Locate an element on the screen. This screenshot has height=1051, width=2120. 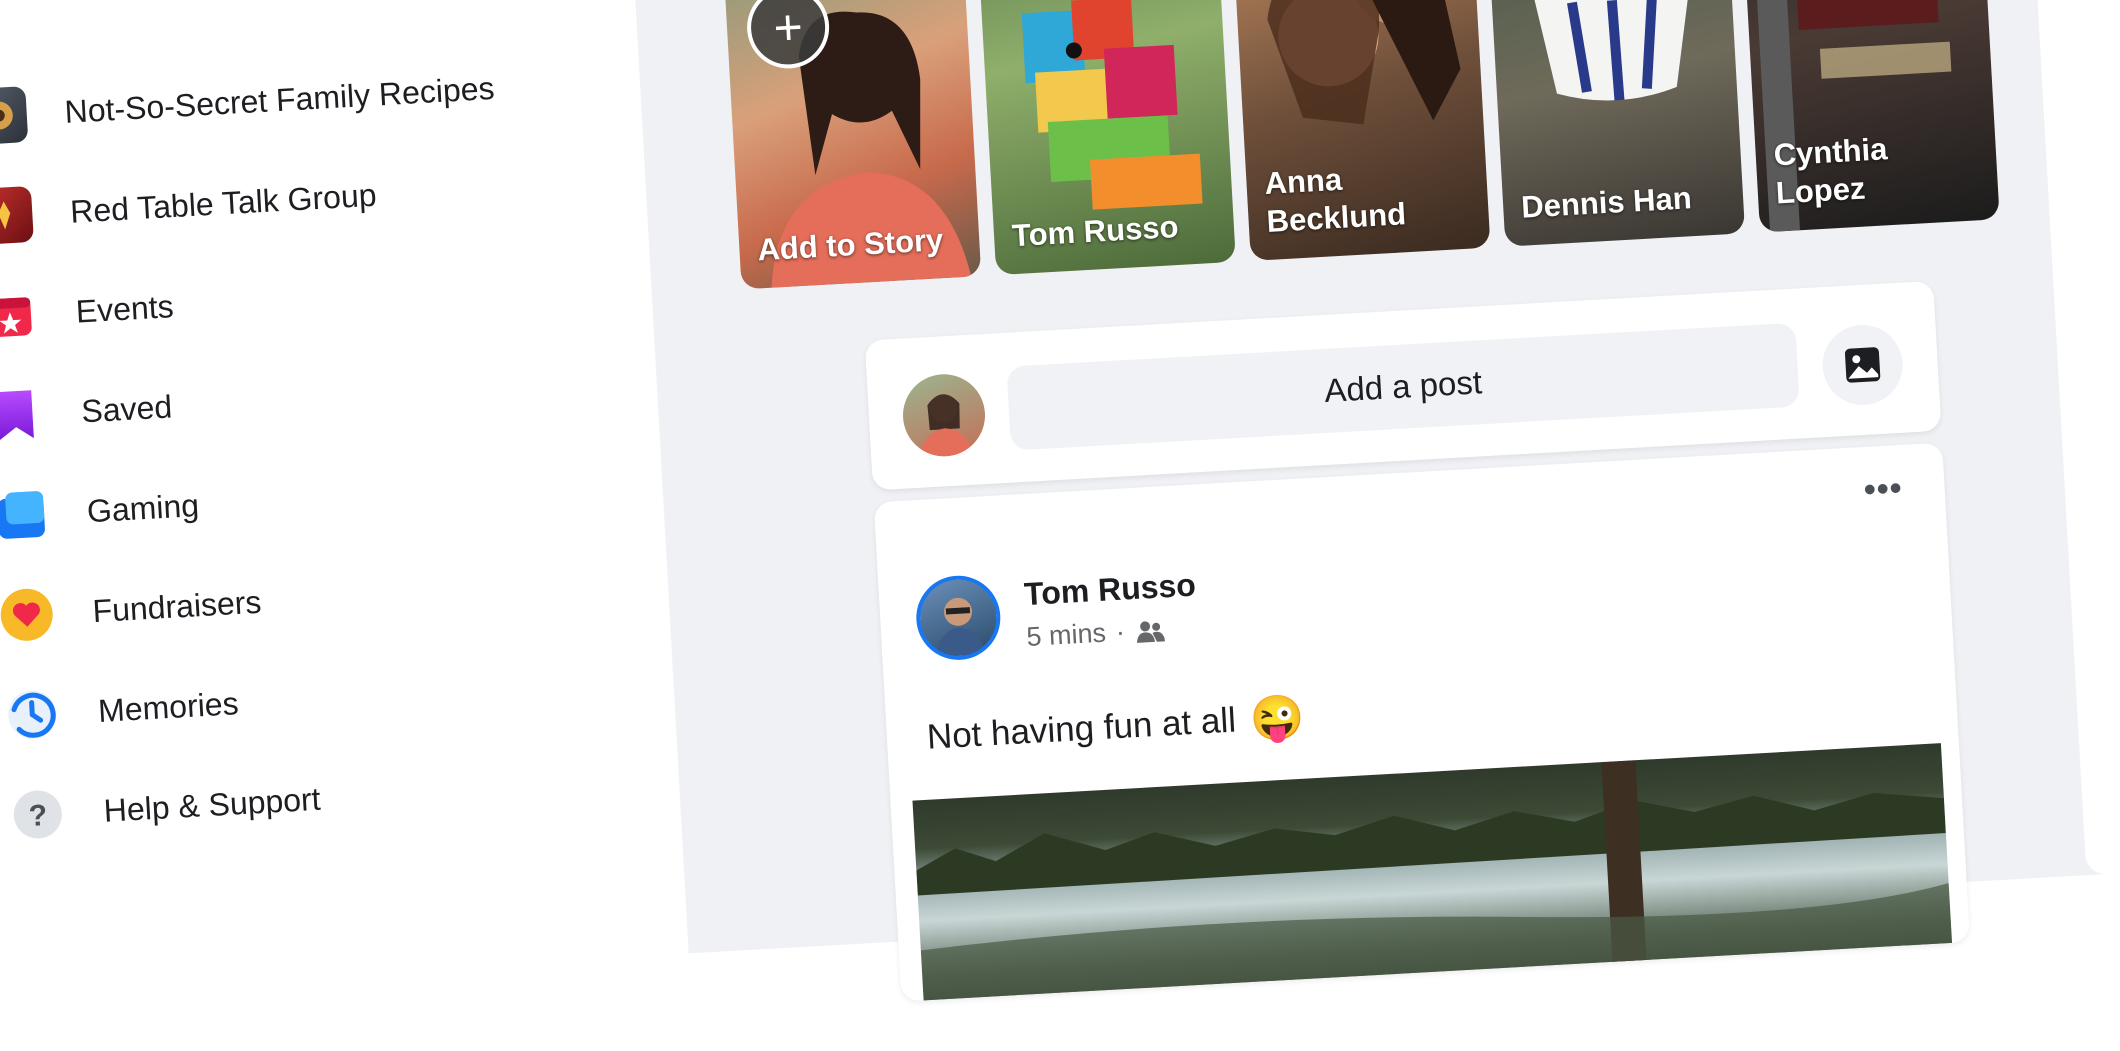
gaming-icon is located at coordinates (25, 514).